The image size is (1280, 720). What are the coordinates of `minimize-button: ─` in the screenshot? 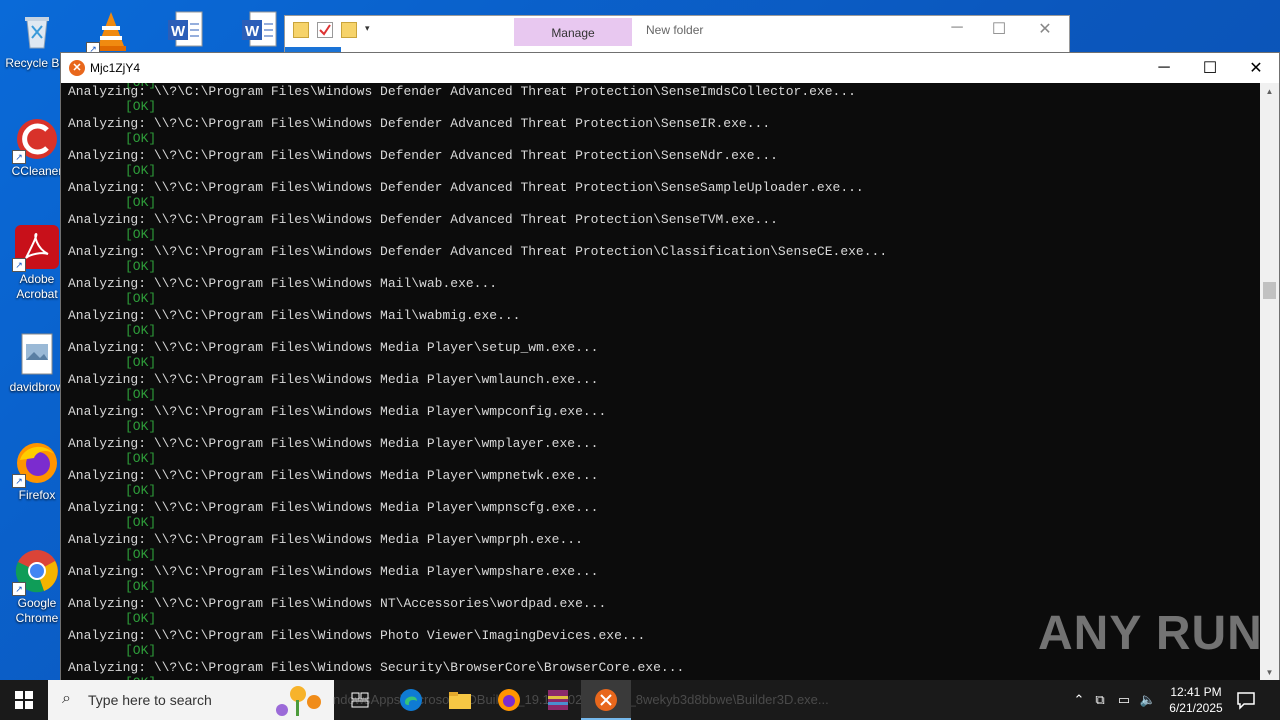 It's located at (1164, 68).